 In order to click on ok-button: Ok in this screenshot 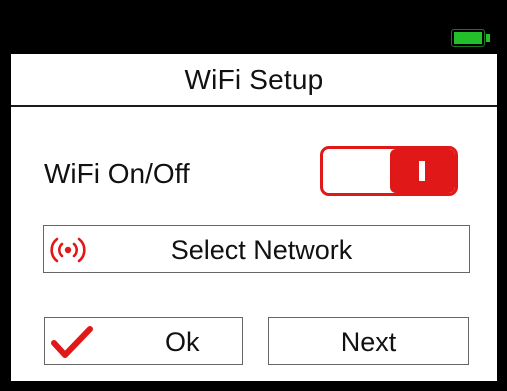, I will do `click(143, 341)`.